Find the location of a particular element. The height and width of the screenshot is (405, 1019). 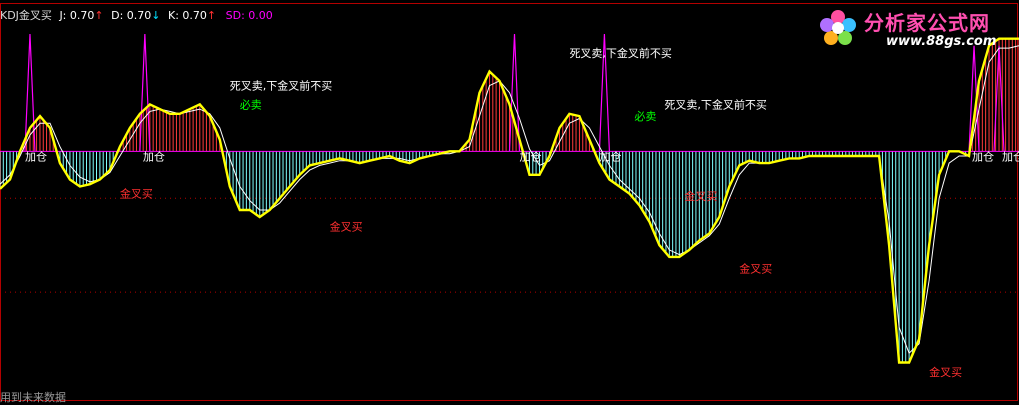

k-arrow-up-icon: ↑ is located at coordinates (211, 15).